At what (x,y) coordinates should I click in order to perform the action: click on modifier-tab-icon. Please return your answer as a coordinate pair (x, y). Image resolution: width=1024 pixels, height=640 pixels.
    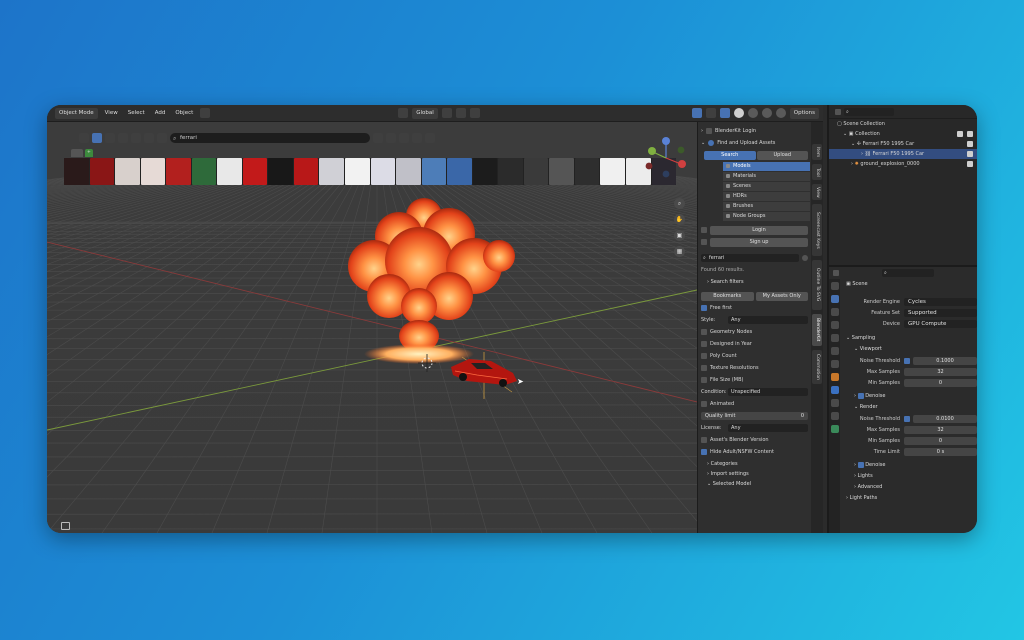
    Looking at the image, I should click on (834, 390).